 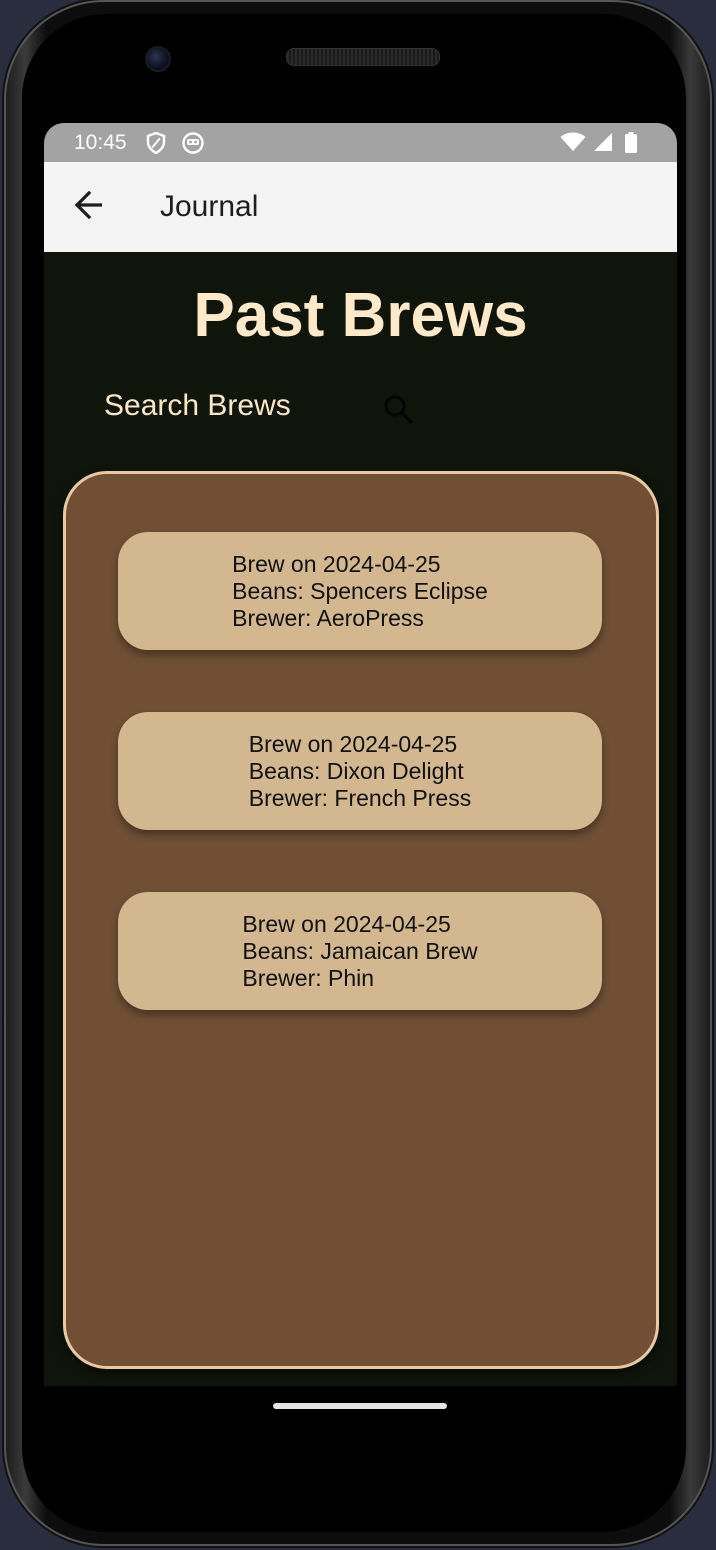 I want to click on status-time: 10:45, so click(x=100, y=142).